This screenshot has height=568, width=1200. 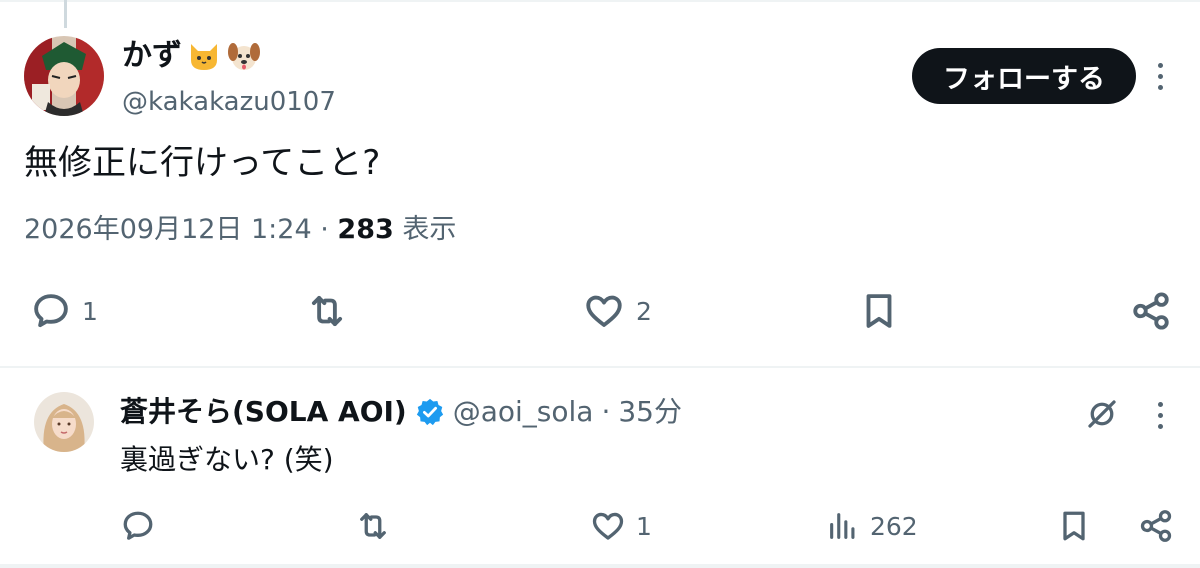 What do you see at coordinates (644, 526) in the screenshot?
I see `reply-like-count: 1` at bounding box center [644, 526].